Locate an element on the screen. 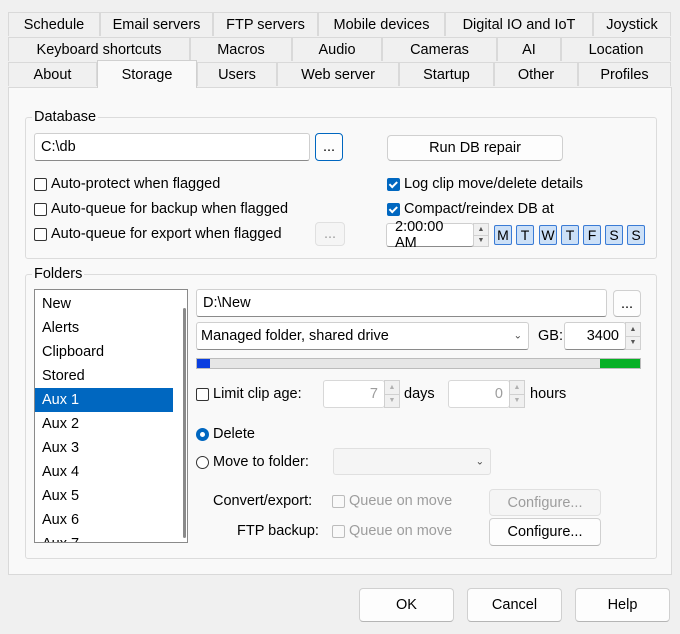 The height and width of the screenshot is (634, 680). age-hours-spinner: ▲ ▼ is located at coordinates (517, 394).